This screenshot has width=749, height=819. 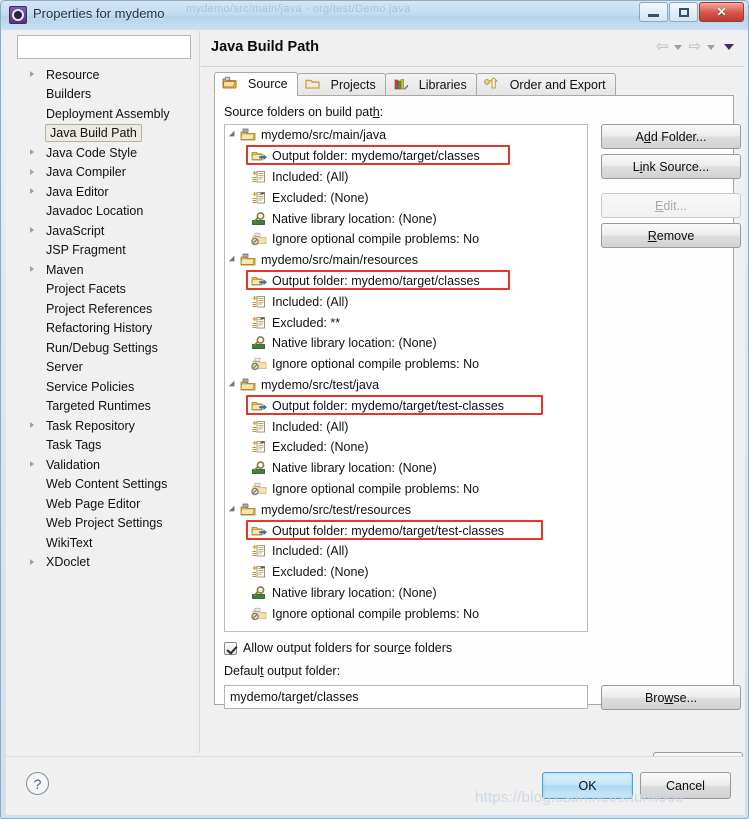 What do you see at coordinates (653, 12) in the screenshot?
I see `minimize-button` at bounding box center [653, 12].